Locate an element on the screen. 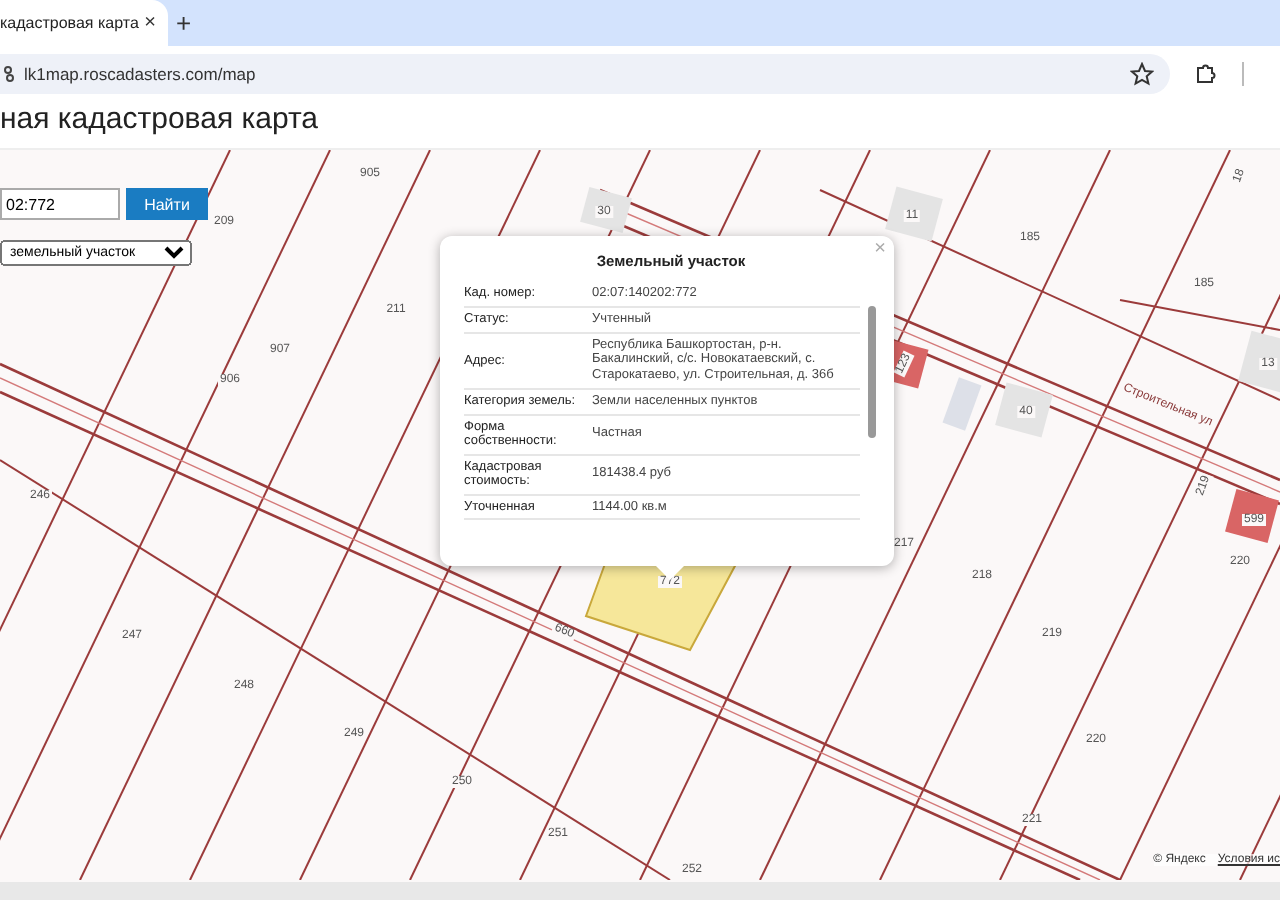  close-tab-button: × is located at coordinates (150, 23).